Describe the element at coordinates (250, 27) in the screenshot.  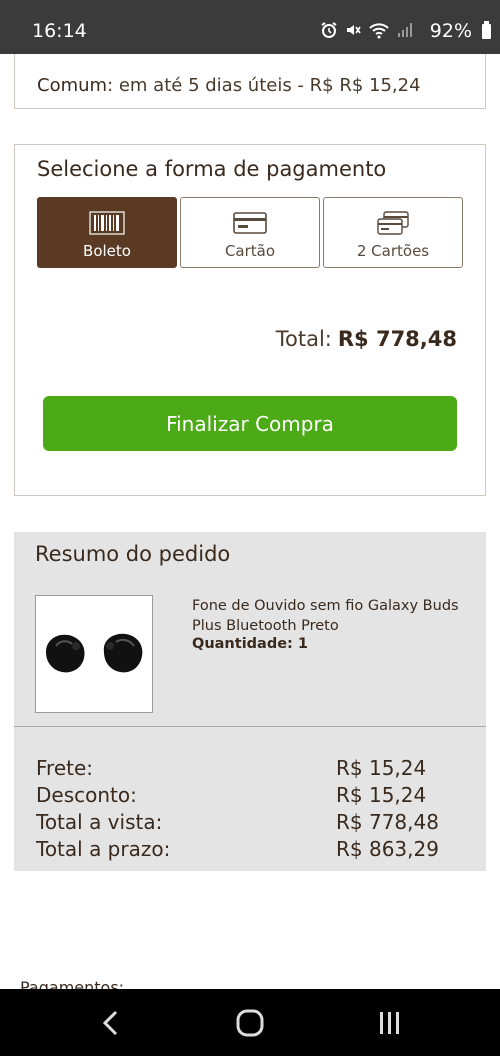
I see `status-bar: 16:14 92%` at that location.